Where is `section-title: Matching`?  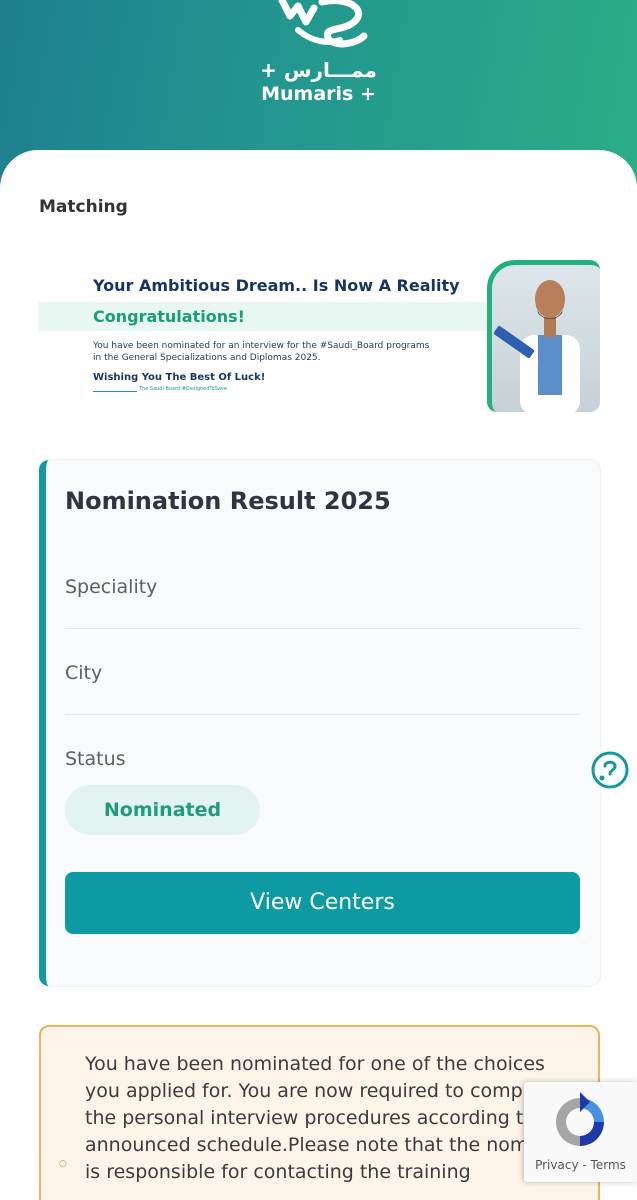
section-title: Matching is located at coordinates (83, 207).